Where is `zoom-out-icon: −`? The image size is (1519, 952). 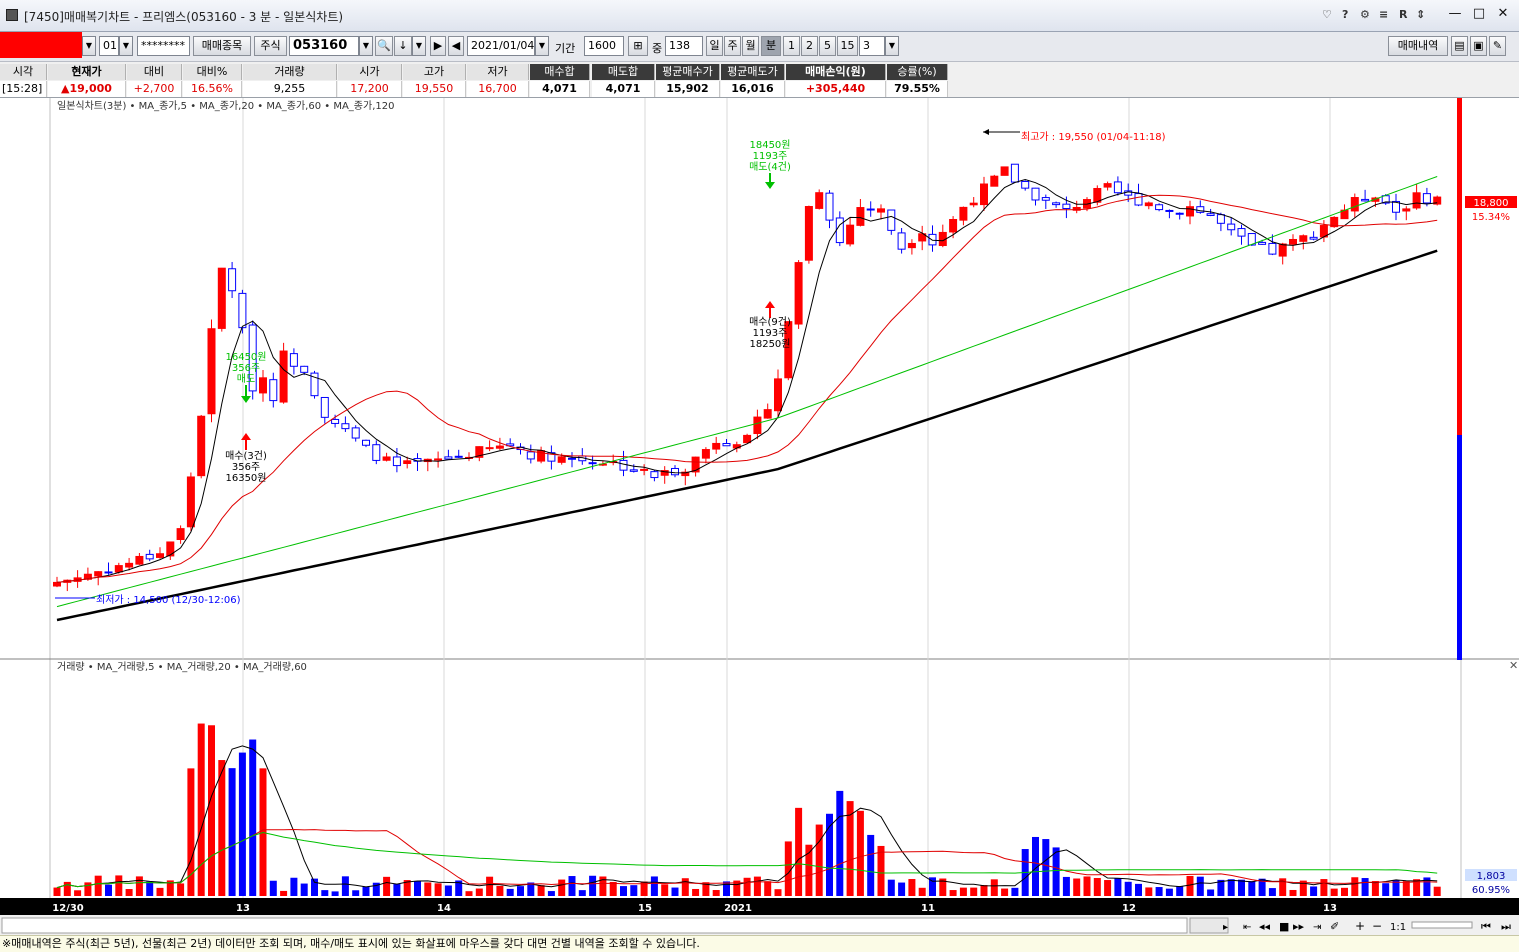 zoom-out-icon: − is located at coordinates (1377, 926).